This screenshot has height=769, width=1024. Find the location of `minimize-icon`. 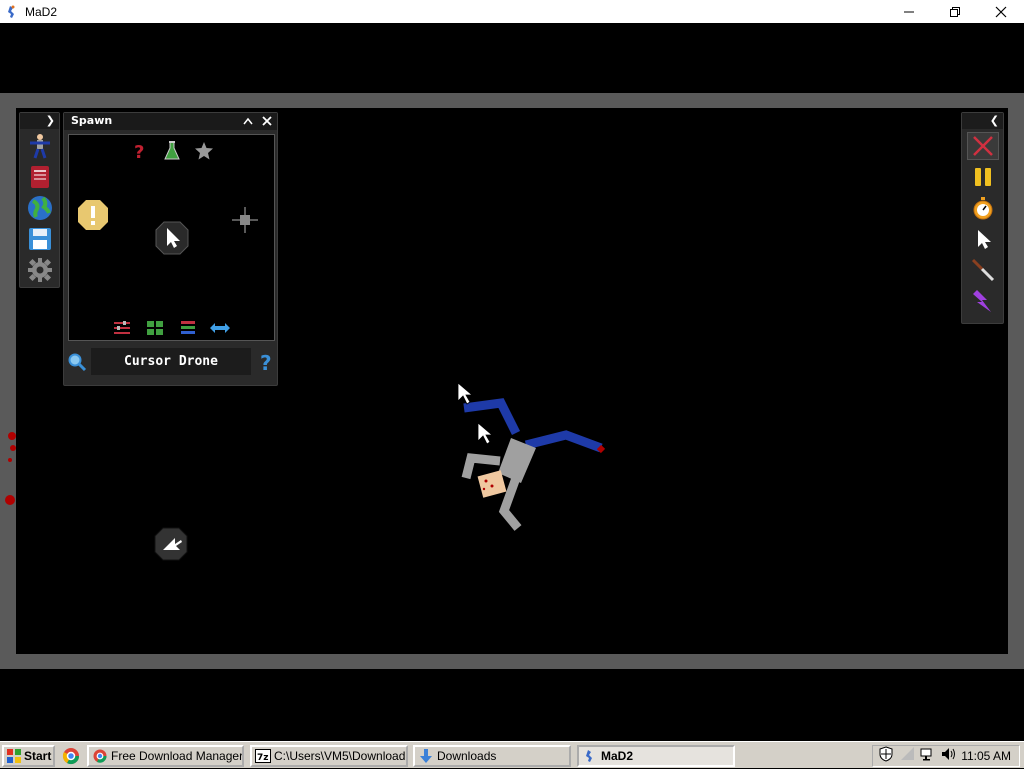

minimize-icon is located at coordinates (909, 11).